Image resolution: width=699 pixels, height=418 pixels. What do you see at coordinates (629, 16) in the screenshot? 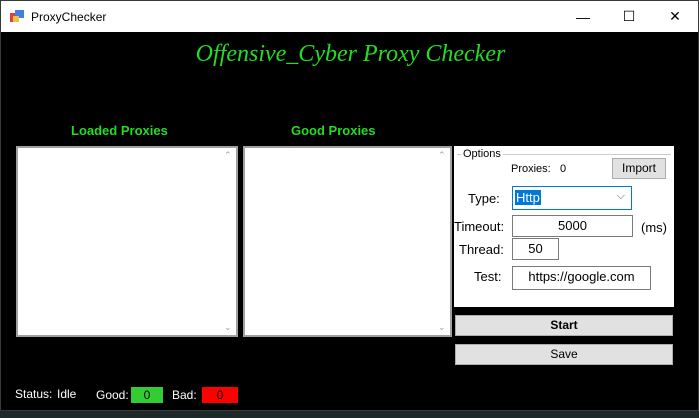
I see `maximize-button: ☐` at bounding box center [629, 16].